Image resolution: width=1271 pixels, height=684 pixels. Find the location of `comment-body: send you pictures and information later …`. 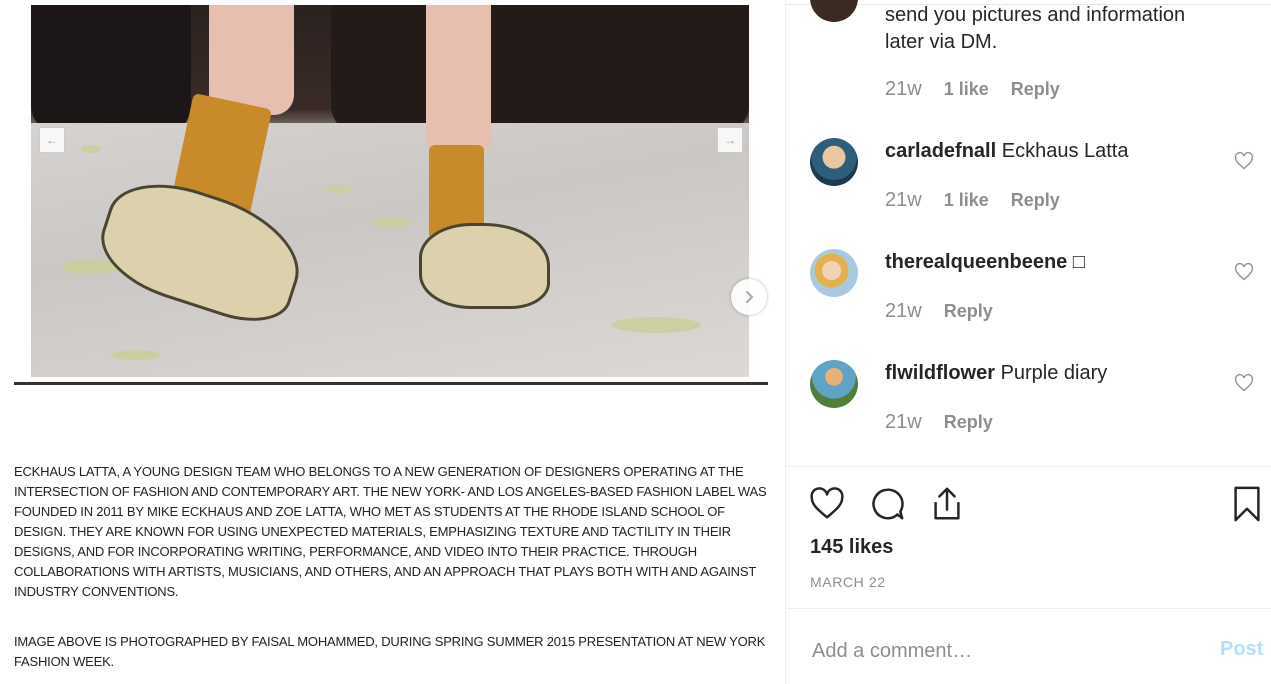

comment-body: send you pictures and information later … is located at coordinates (1035, 28).